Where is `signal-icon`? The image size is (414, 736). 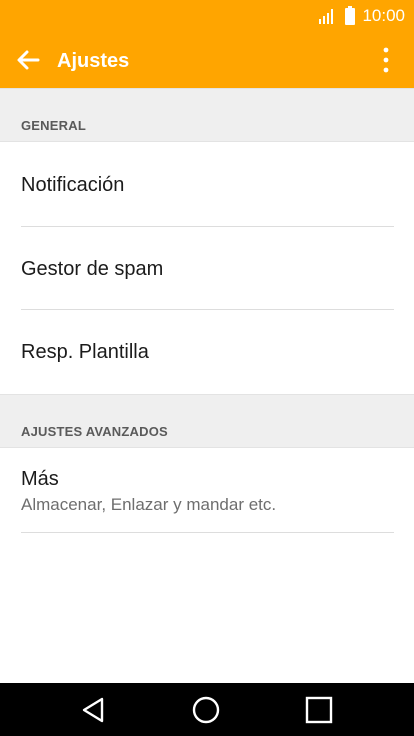
signal-icon is located at coordinates (326, 16).